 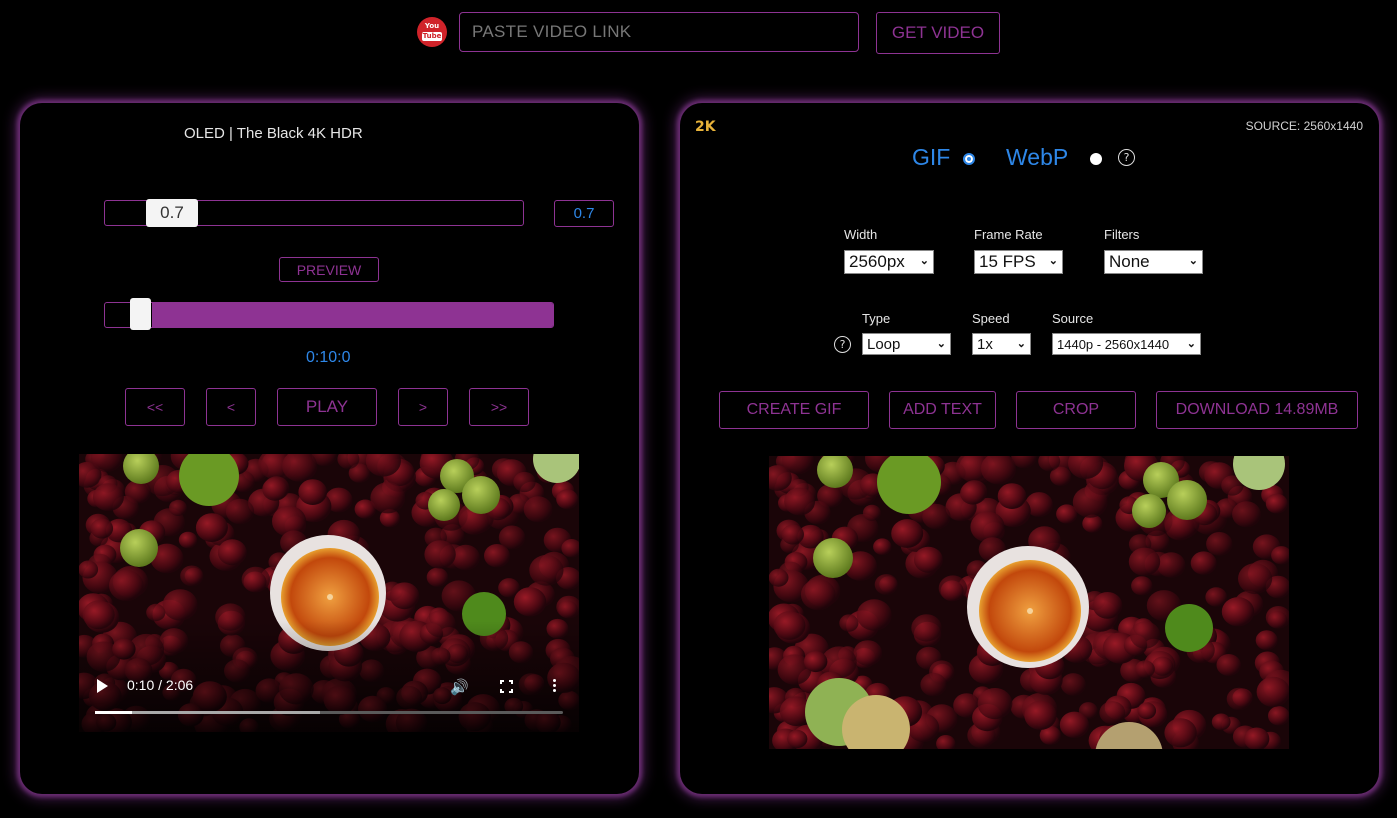 What do you see at coordinates (1037, 157) in the screenshot?
I see `format-webp-label: WebP` at bounding box center [1037, 157].